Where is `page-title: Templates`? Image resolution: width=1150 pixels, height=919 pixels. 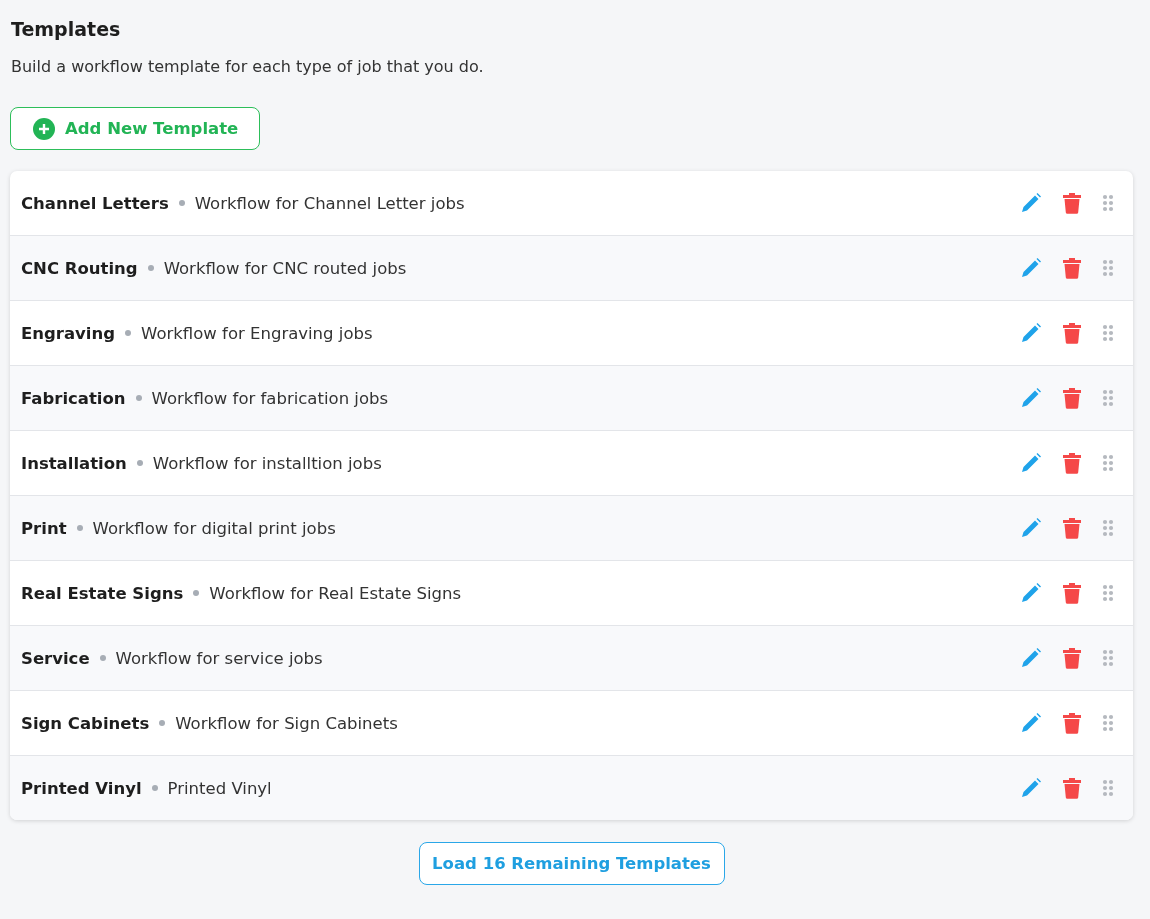 page-title: Templates is located at coordinates (66, 29).